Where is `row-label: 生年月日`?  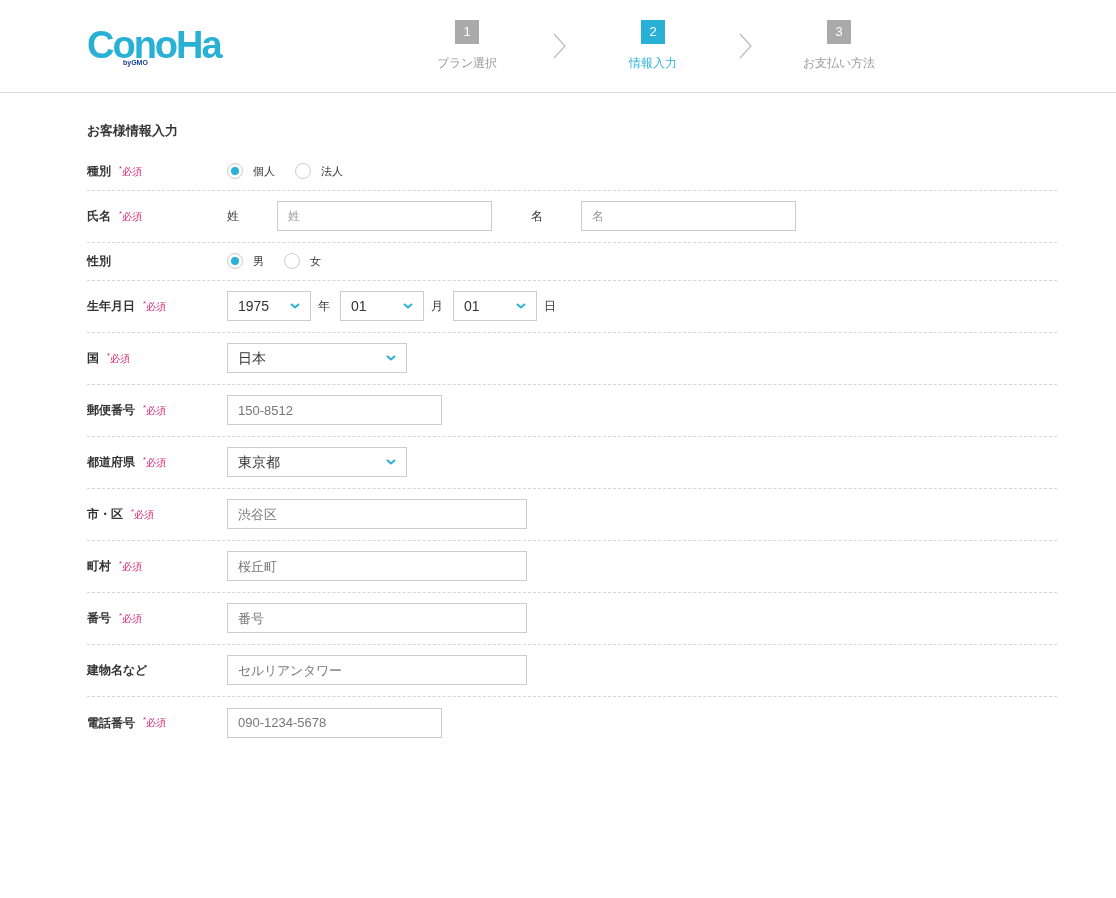 row-label: 生年月日 is located at coordinates (111, 306).